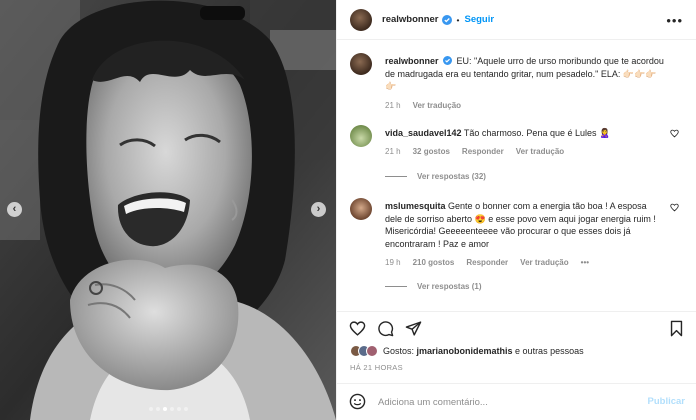 Image resolution: width=696 pixels, height=420 pixels. I want to click on comment-text: Tão charmoso. Pena que é Lules 🙎‍♀️, so click(537, 133).